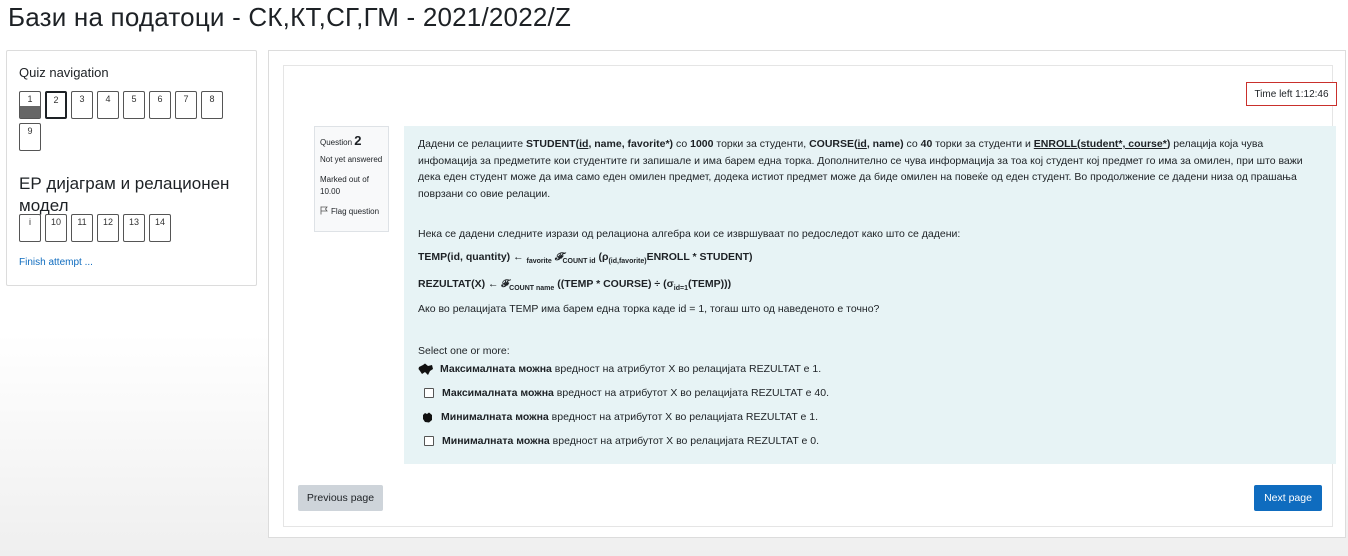 The image size is (1348, 556). What do you see at coordinates (134, 105) in the screenshot?
I see `quiz-nav-button-5: 5` at bounding box center [134, 105].